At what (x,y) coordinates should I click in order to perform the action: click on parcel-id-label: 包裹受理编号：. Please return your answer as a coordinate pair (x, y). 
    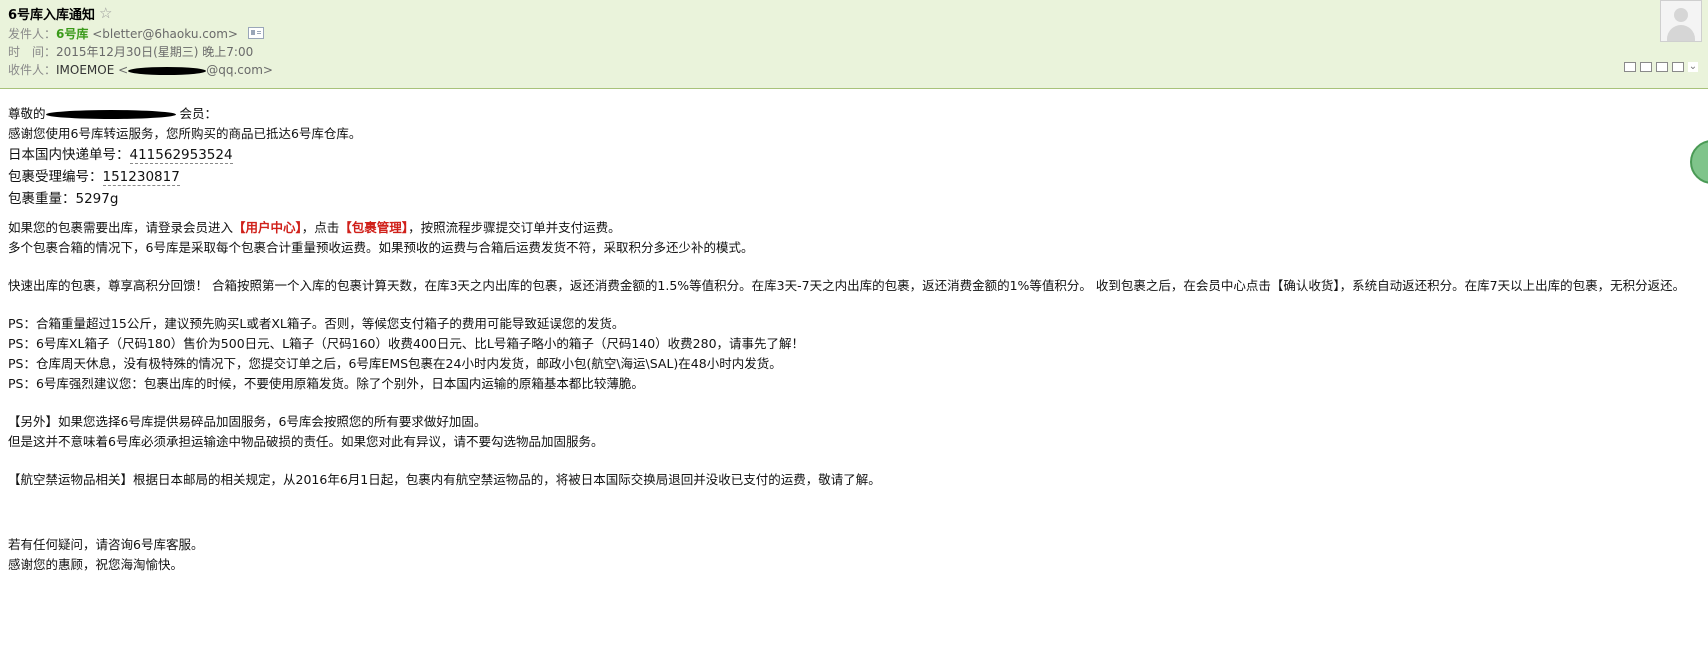
    Looking at the image, I should click on (55, 177).